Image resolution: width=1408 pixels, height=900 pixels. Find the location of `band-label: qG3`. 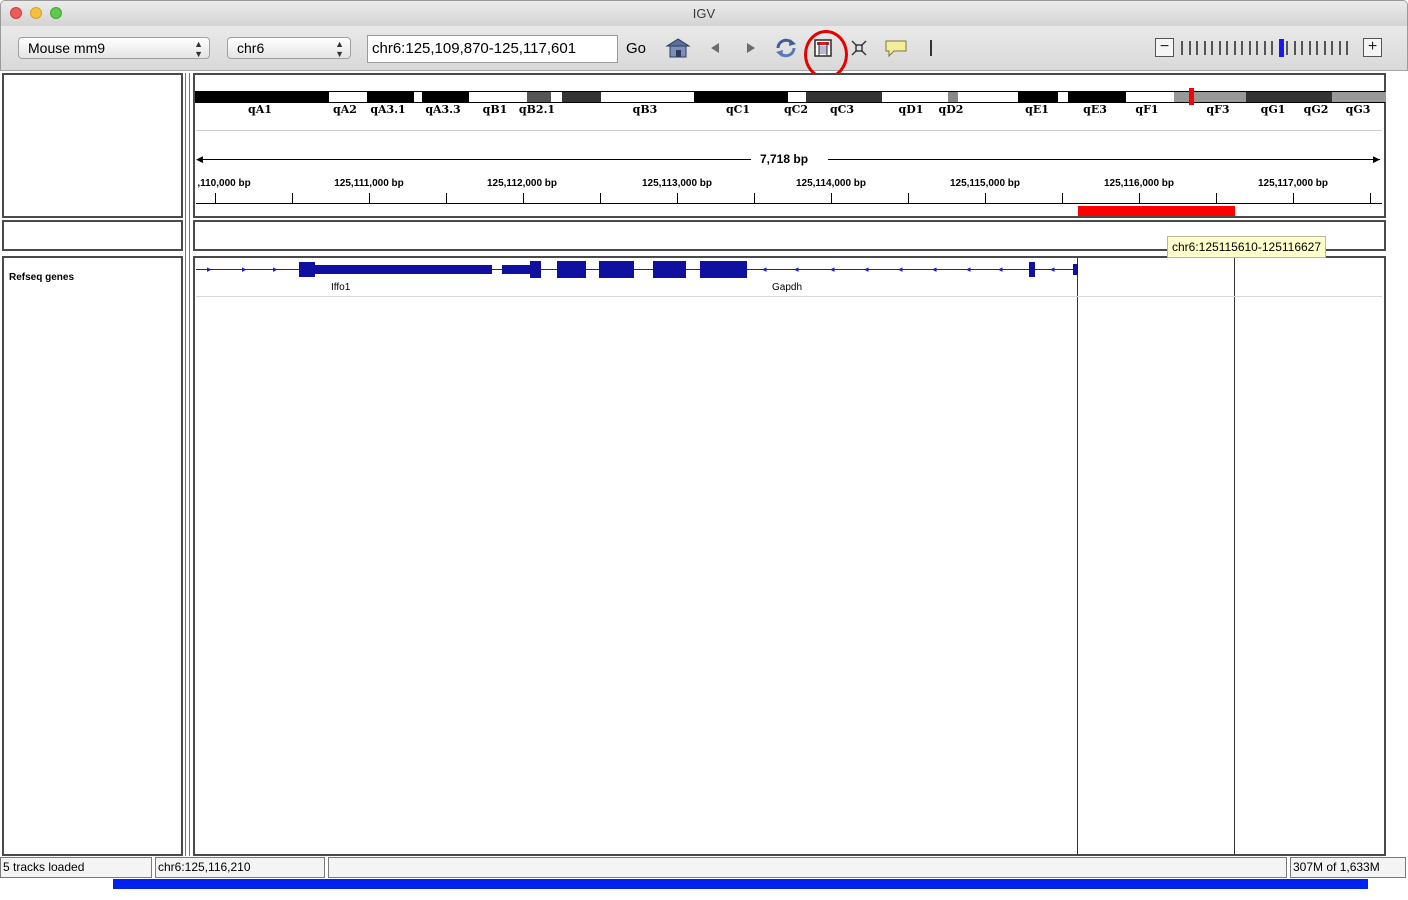

band-label: qG3 is located at coordinates (1358, 109).